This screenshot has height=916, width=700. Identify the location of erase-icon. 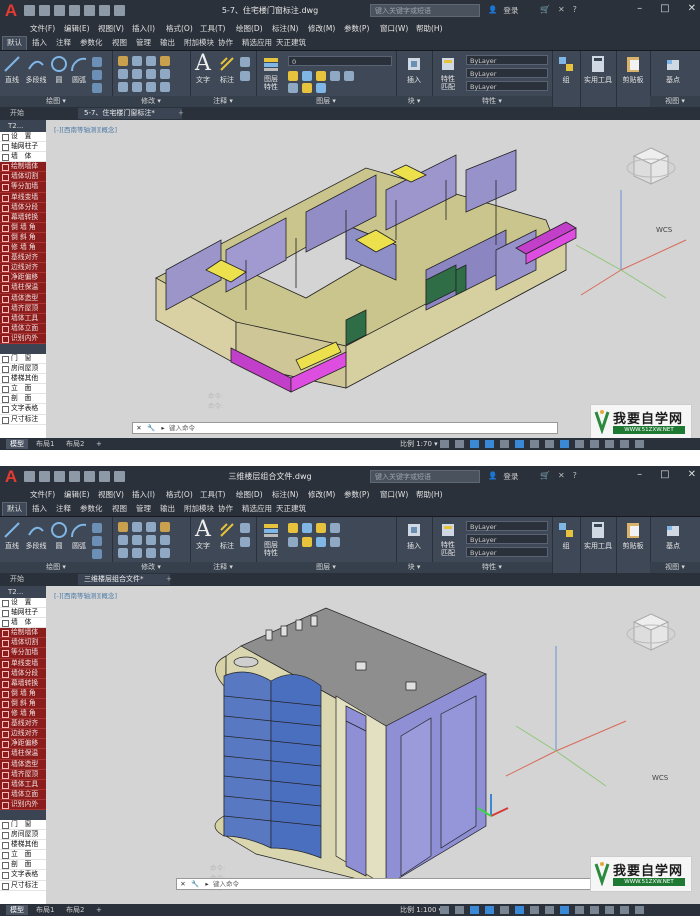
(165, 61).